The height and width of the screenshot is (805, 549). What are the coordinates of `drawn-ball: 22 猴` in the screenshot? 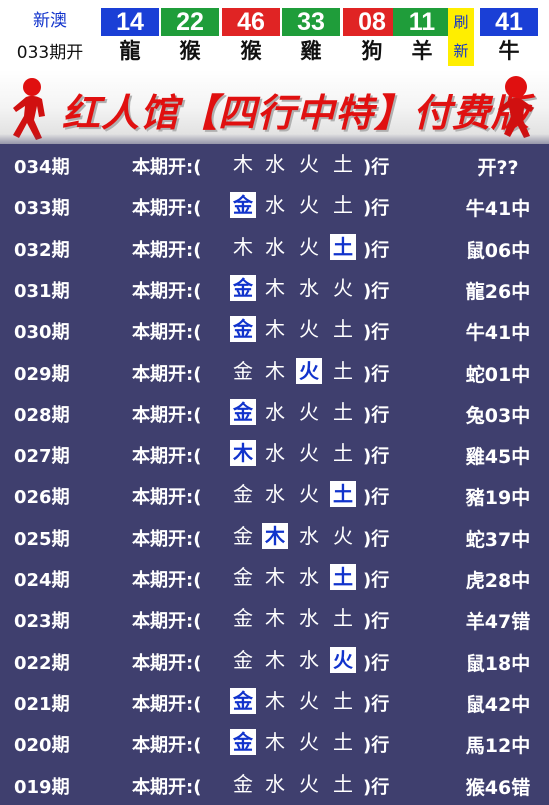 It's located at (190, 37).